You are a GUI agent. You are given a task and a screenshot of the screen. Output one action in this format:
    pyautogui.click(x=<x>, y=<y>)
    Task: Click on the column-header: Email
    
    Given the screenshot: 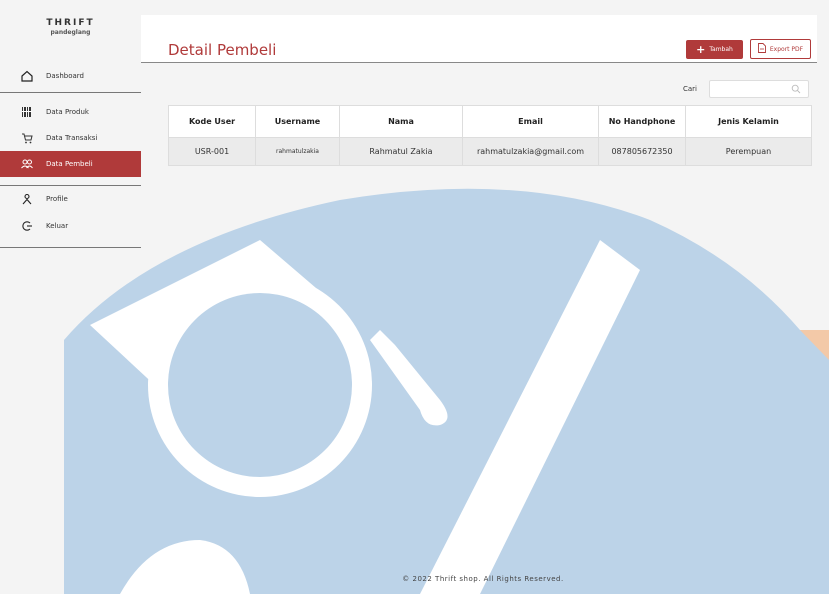 What is the action you would take?
    pyautogui.click(x=530, y=121)
    